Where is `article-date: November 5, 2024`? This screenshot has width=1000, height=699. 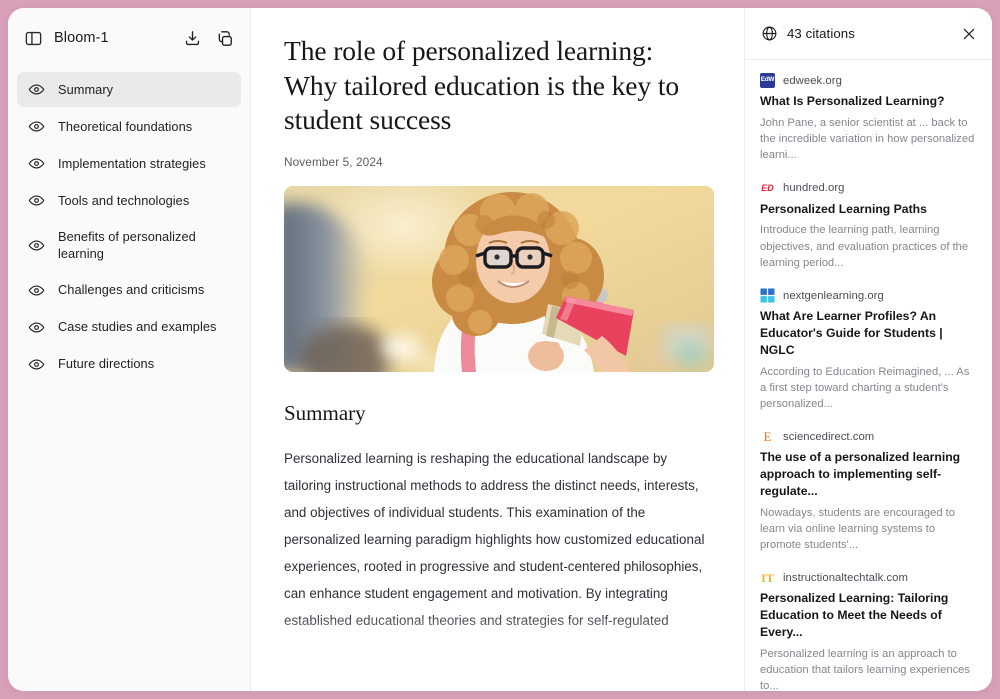 article-date: November 5, 2024 is located at coordinates (333, 161).